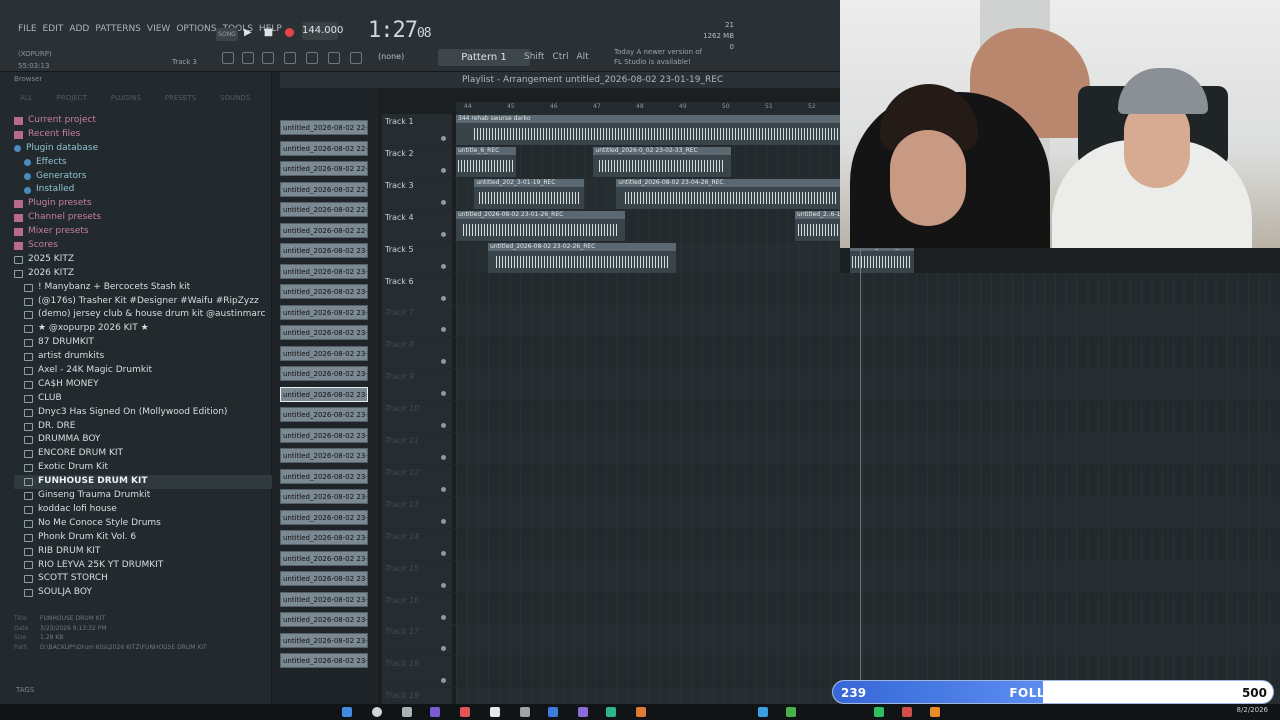  What do you see at coordinates (143, 510) in the screenshot?
I see `browser-item: koddac lofi house` at bounding box center [143, 510].